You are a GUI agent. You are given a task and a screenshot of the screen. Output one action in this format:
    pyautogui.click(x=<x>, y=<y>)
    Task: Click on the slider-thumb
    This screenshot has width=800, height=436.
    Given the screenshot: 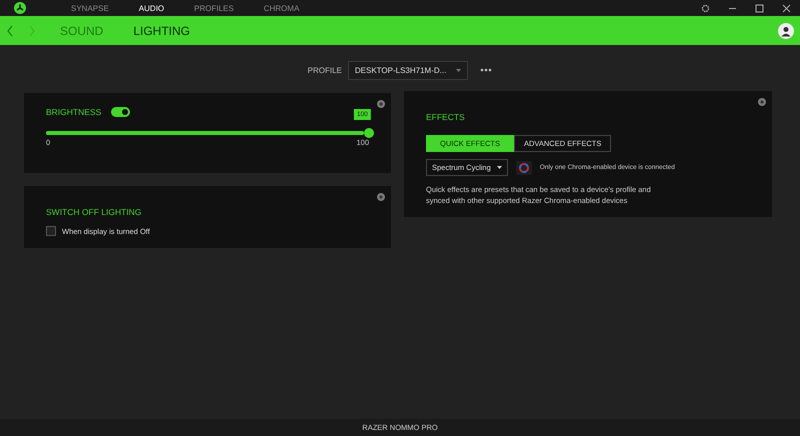 What is the action you would take?
    pyautogui.click(x=369, y=133)
    